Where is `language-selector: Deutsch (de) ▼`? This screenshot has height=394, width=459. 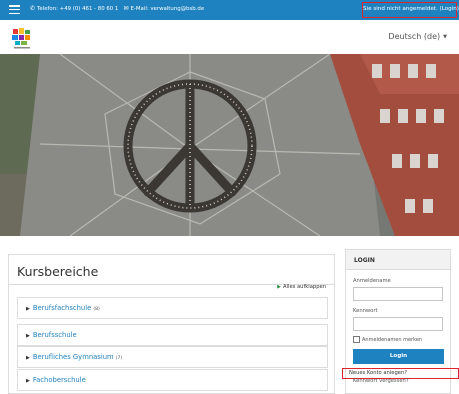 language-selector: Deutsch (de) ▼ is located at coordinates (417, 36).